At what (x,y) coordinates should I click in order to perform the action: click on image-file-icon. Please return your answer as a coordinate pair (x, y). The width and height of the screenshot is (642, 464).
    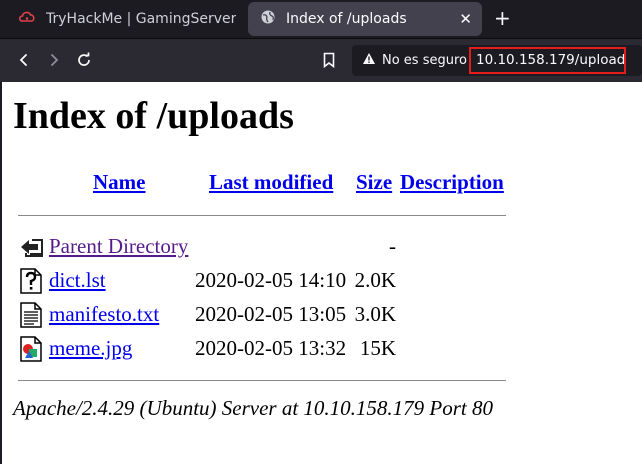
    Looking at the image, I should click on (31, 349).